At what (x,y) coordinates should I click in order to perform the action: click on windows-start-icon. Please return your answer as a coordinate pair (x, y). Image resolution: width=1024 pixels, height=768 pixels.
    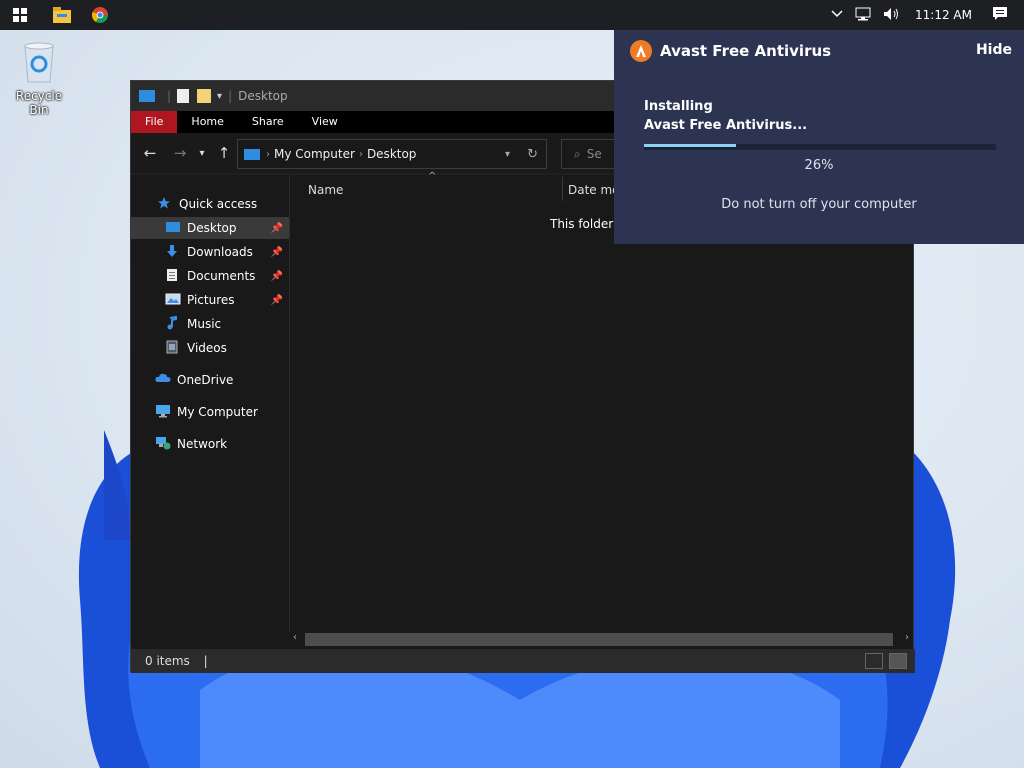
    Looking at the image, I should click on (20, 15).